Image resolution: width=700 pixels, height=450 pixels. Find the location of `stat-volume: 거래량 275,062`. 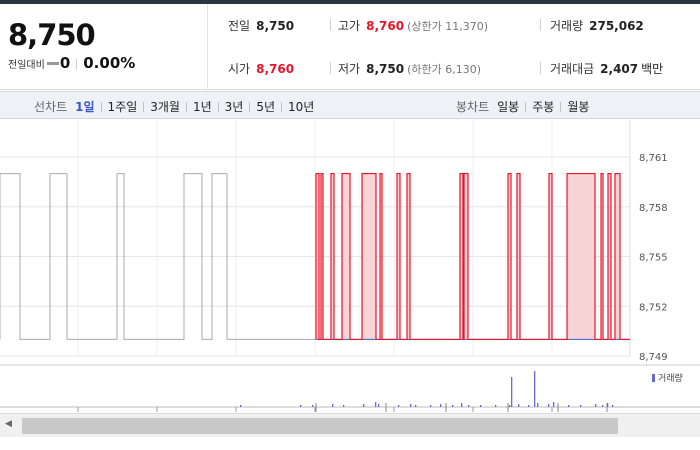

stat-volume: 거래량 275,062 is located at coordinates (597, 25).